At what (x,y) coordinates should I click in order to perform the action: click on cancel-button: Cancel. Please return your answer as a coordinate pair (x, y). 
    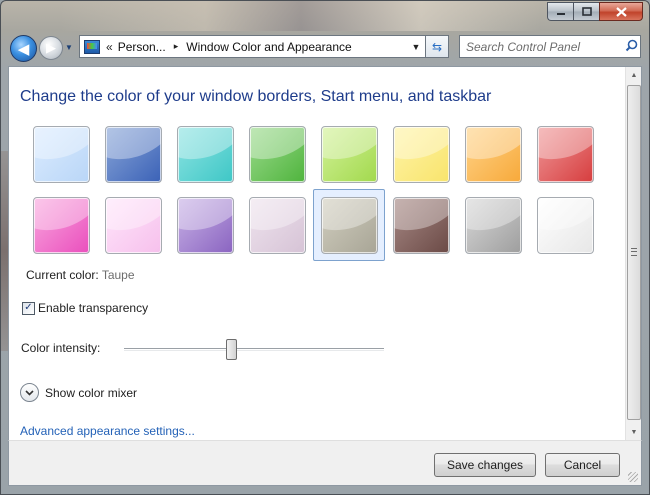
    Looking at the image, I should click on (582, 465).